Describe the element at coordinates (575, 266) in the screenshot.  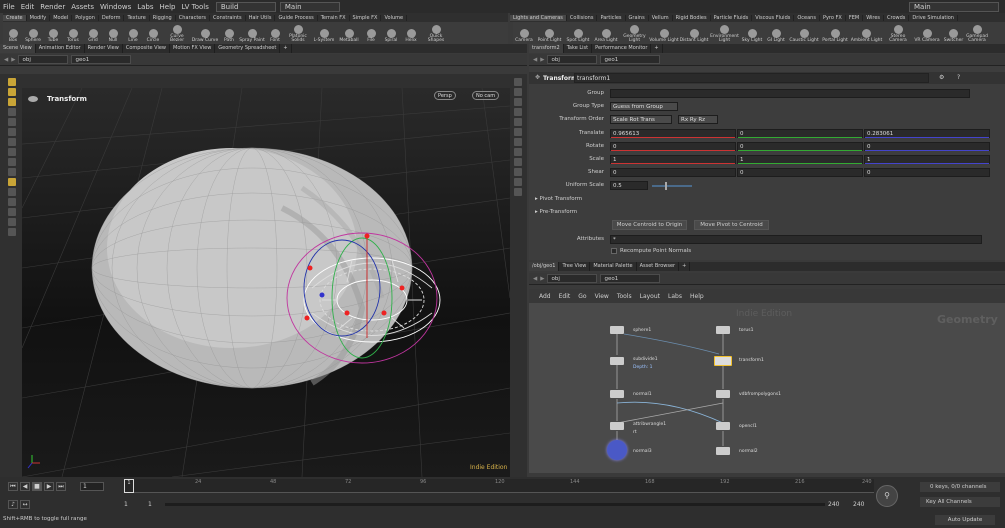
I see `tab-tree-view: Tree View` at that location.